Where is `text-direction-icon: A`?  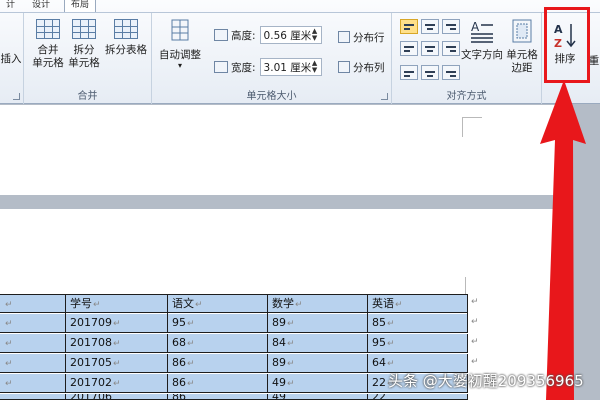
text-direction-icon: A is located at coordinates (482, 31).